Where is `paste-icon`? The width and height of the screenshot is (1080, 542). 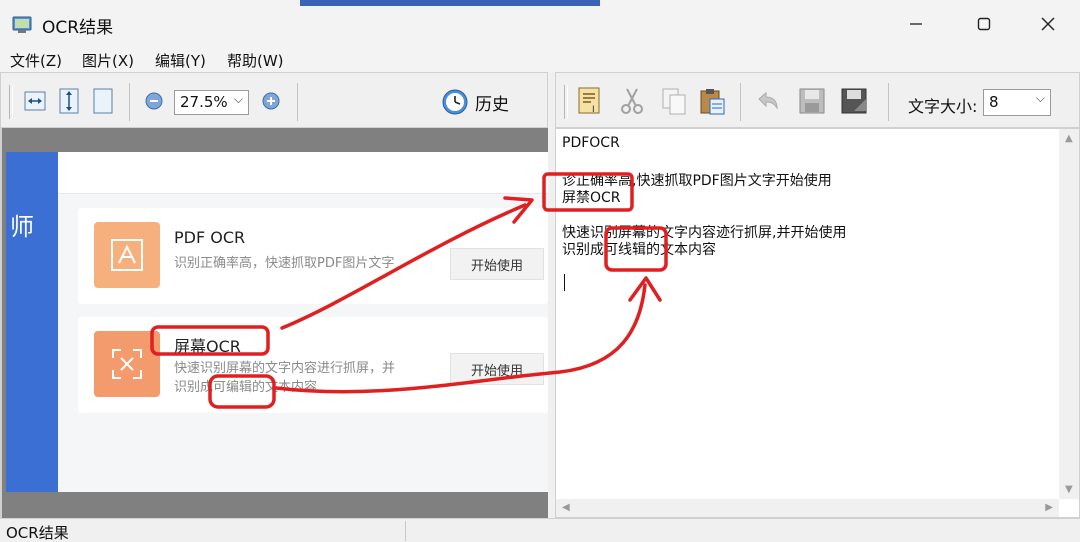
paste-icon is located at coordinates (712, 102).